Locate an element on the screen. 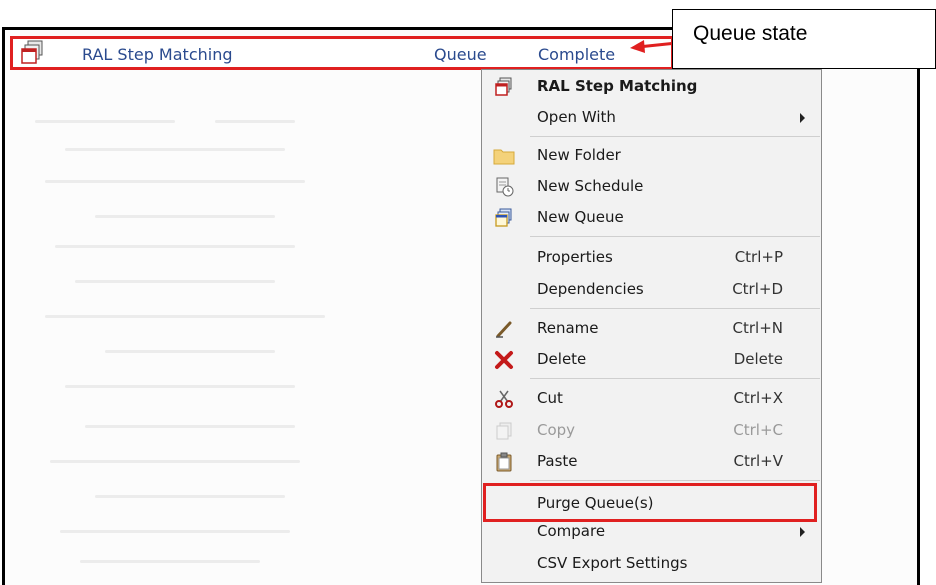 The width and height of the screenshot is (936, 585). folder-icon is located at coordinates (504, 156).